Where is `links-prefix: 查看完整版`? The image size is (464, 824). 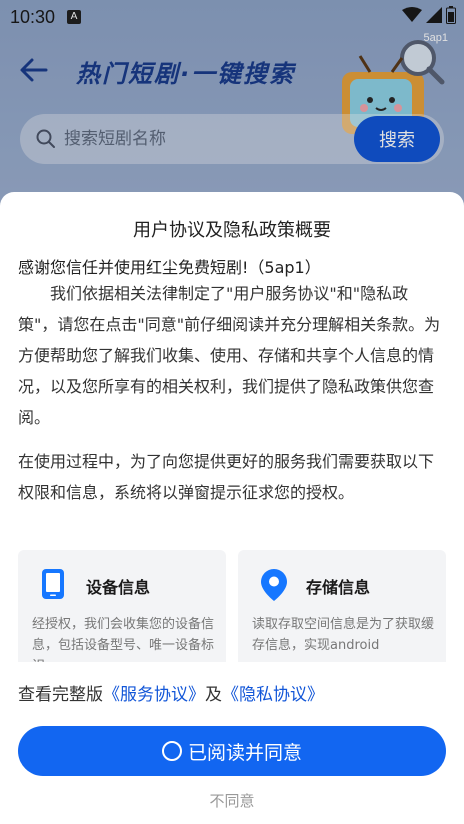
links-prefix: 查看完整版 is located at coordinates (60, 695).